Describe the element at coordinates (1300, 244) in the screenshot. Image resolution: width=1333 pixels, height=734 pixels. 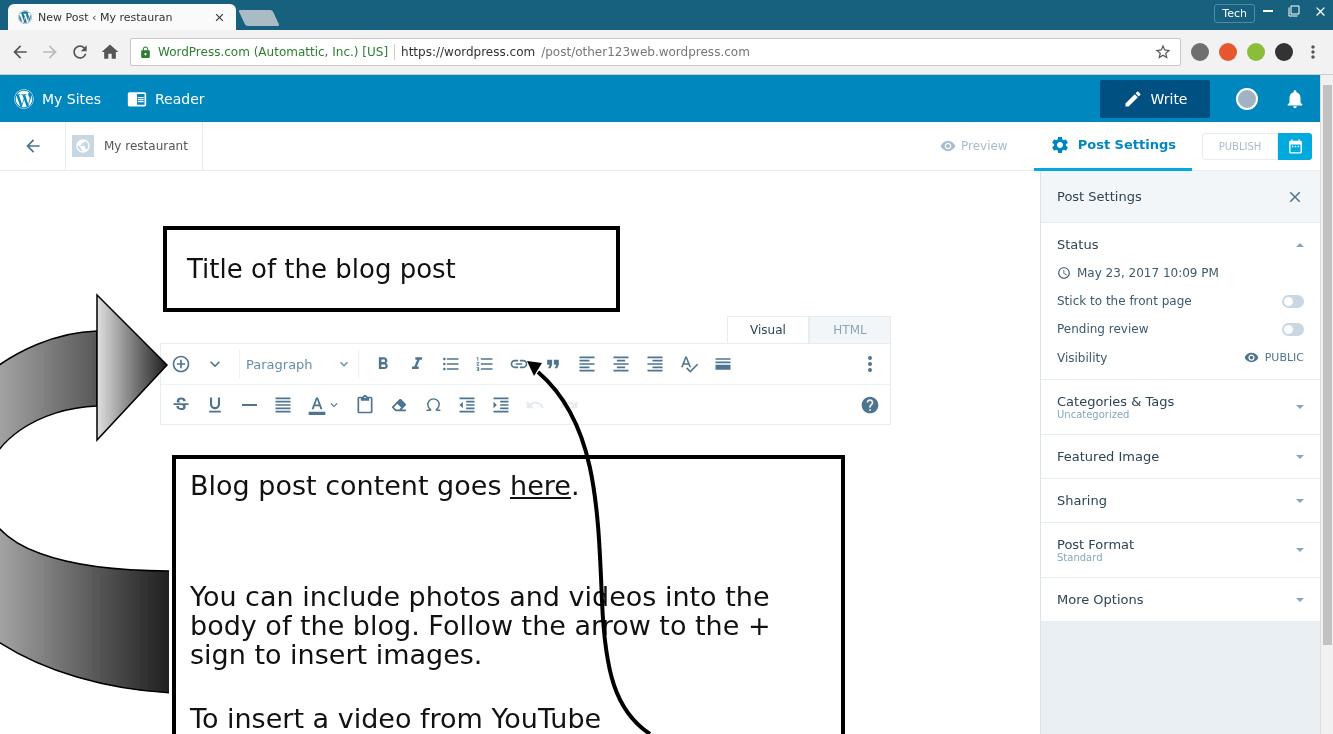
I see `collapse-caret-icon` at that location.